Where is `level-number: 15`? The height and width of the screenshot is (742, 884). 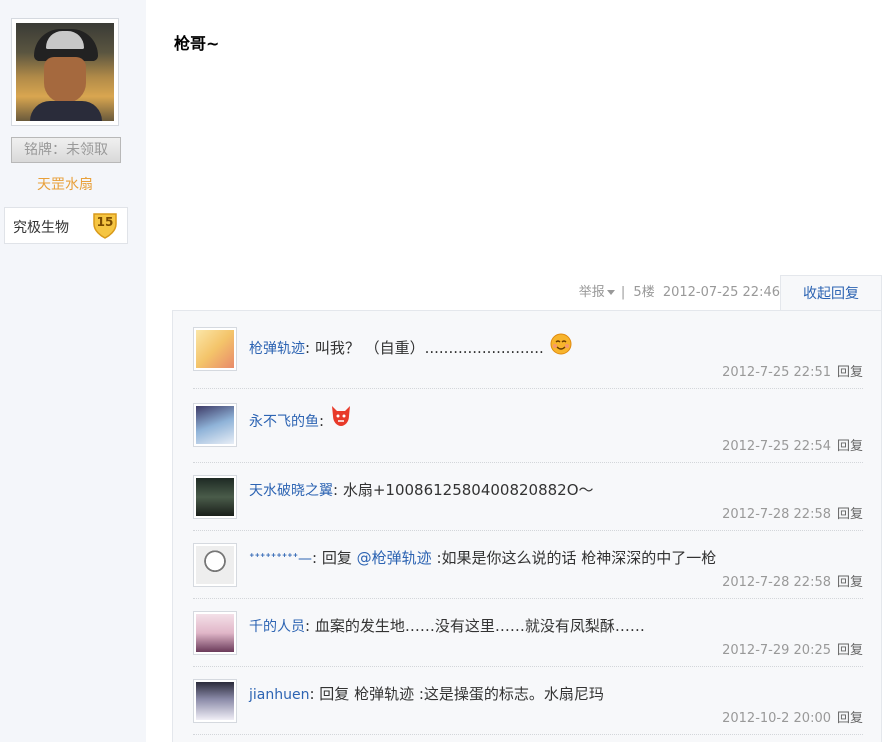 level-number: 15 is located at coordinates (105, 222).